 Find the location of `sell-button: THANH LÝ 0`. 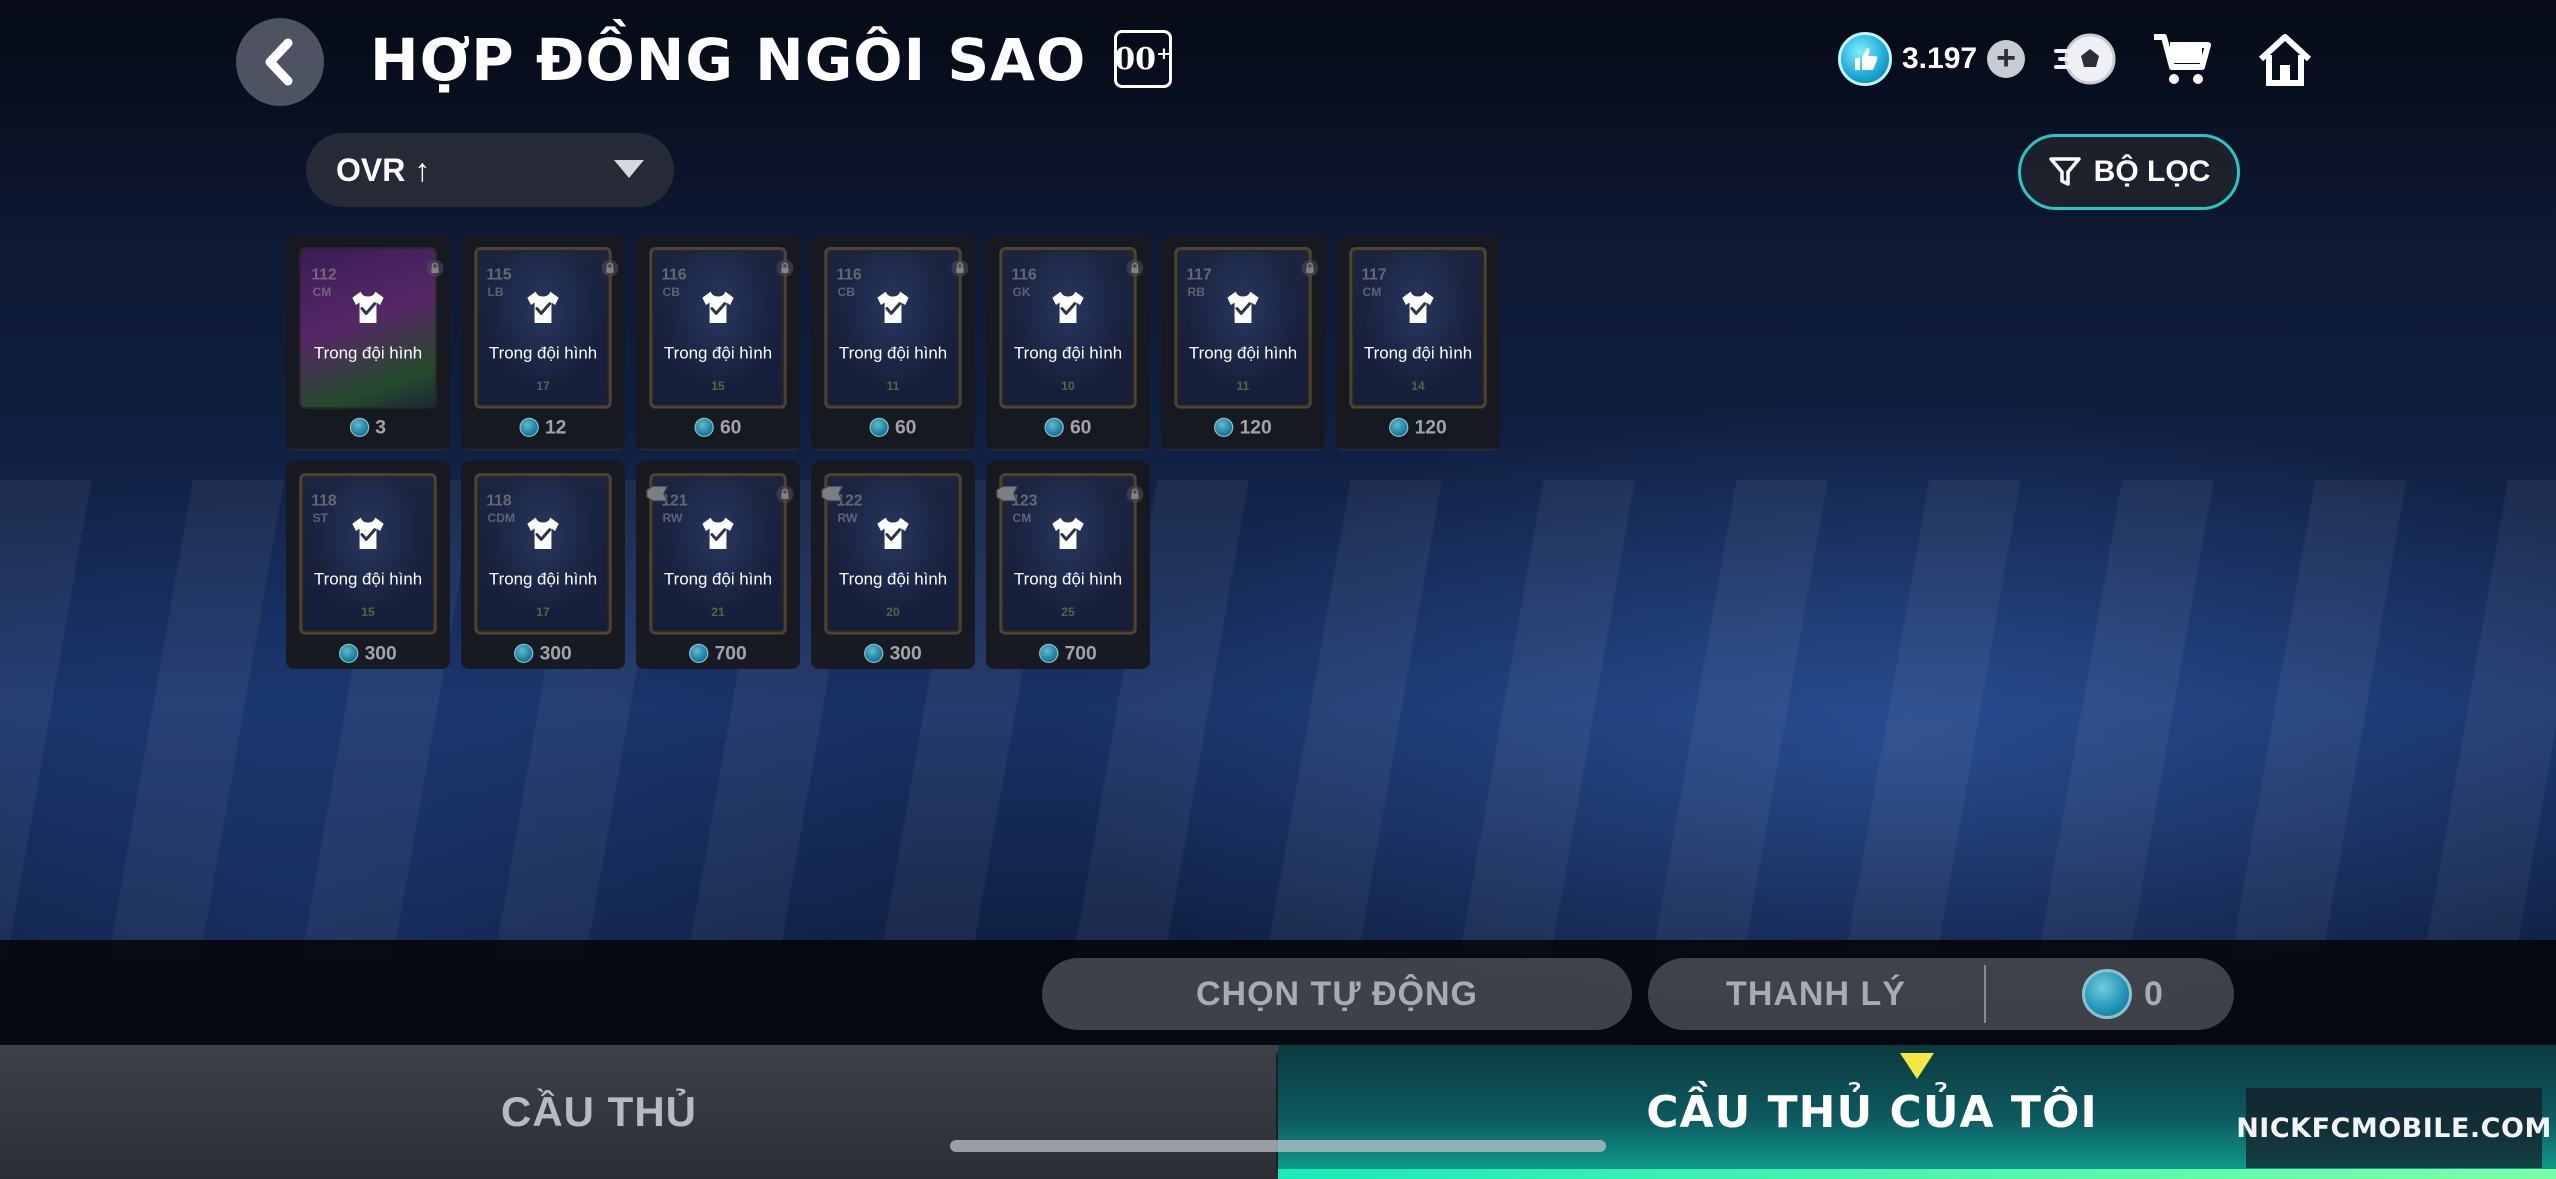

sell-button: THANH LÝ 0 is located at coordinates (1941, 994).